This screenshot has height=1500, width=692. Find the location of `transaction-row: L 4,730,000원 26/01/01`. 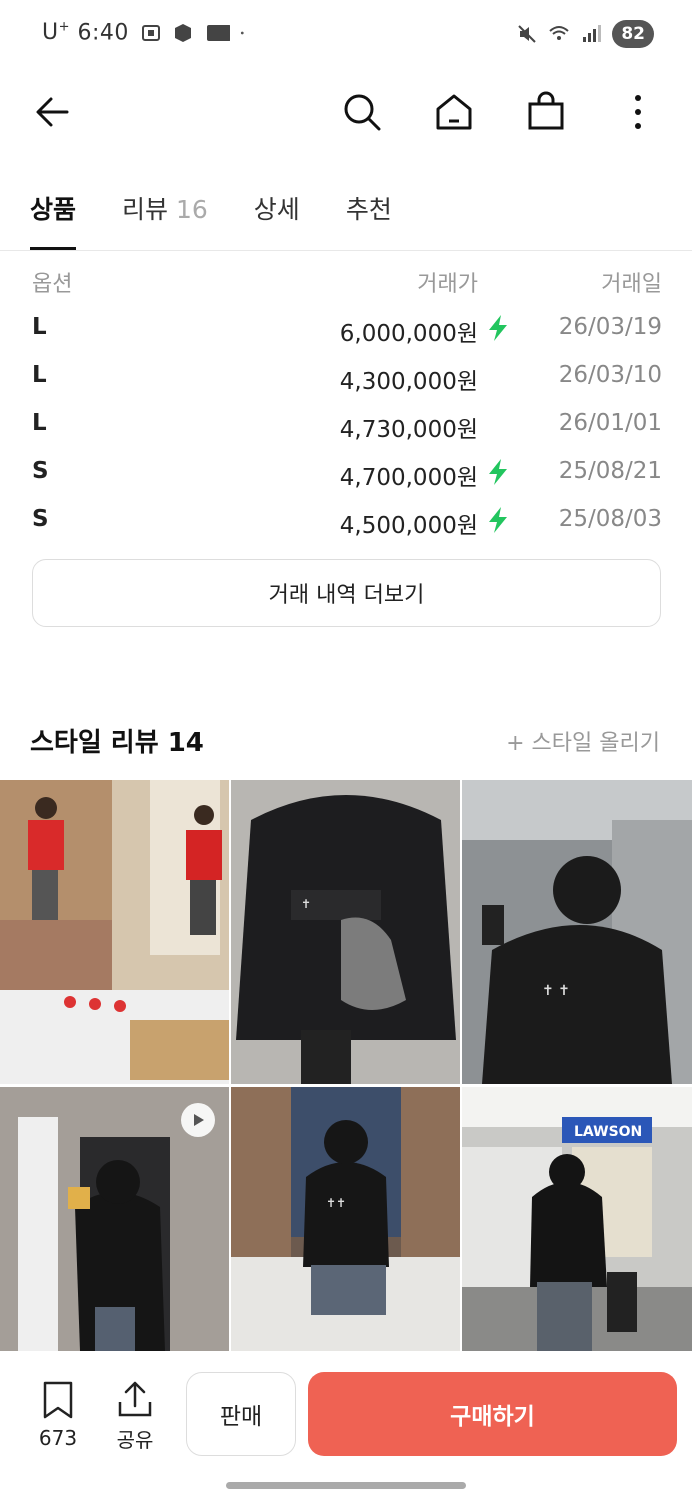

transaction-row: L 4,730,000원 26/01/01 is located at coordinates (347, 426).